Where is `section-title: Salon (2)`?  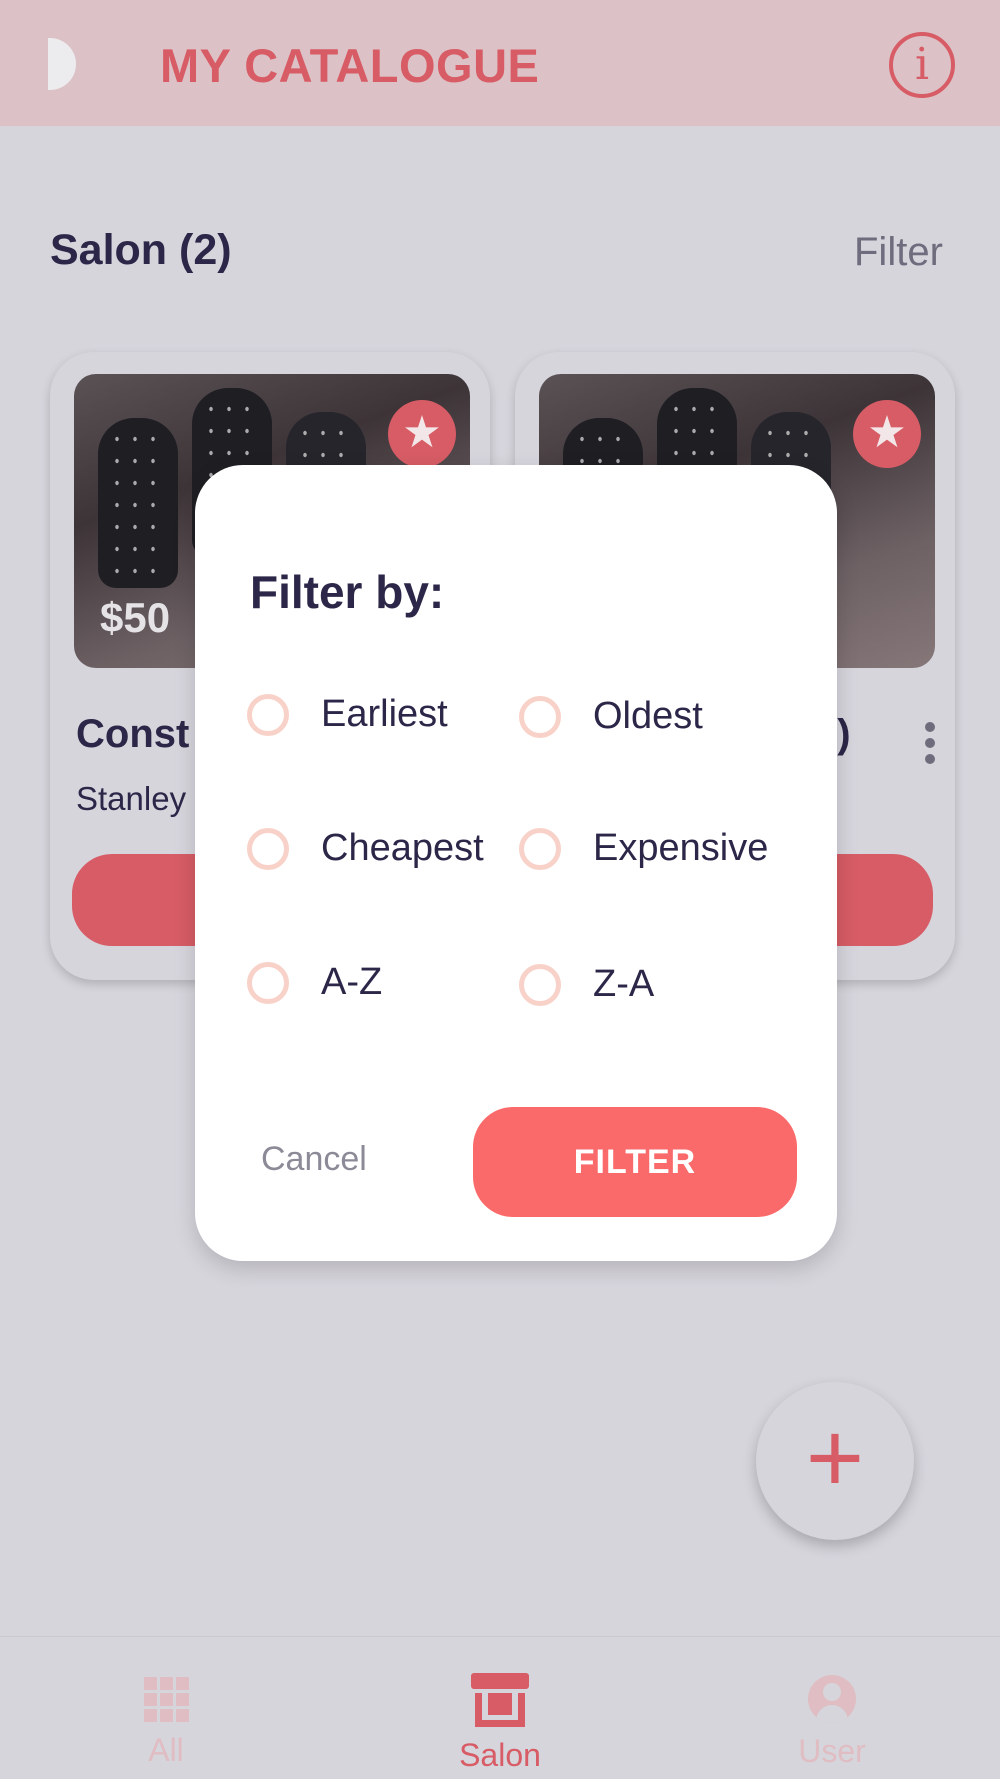 section-title: Salon (2) is located at coordinates (141, 250).